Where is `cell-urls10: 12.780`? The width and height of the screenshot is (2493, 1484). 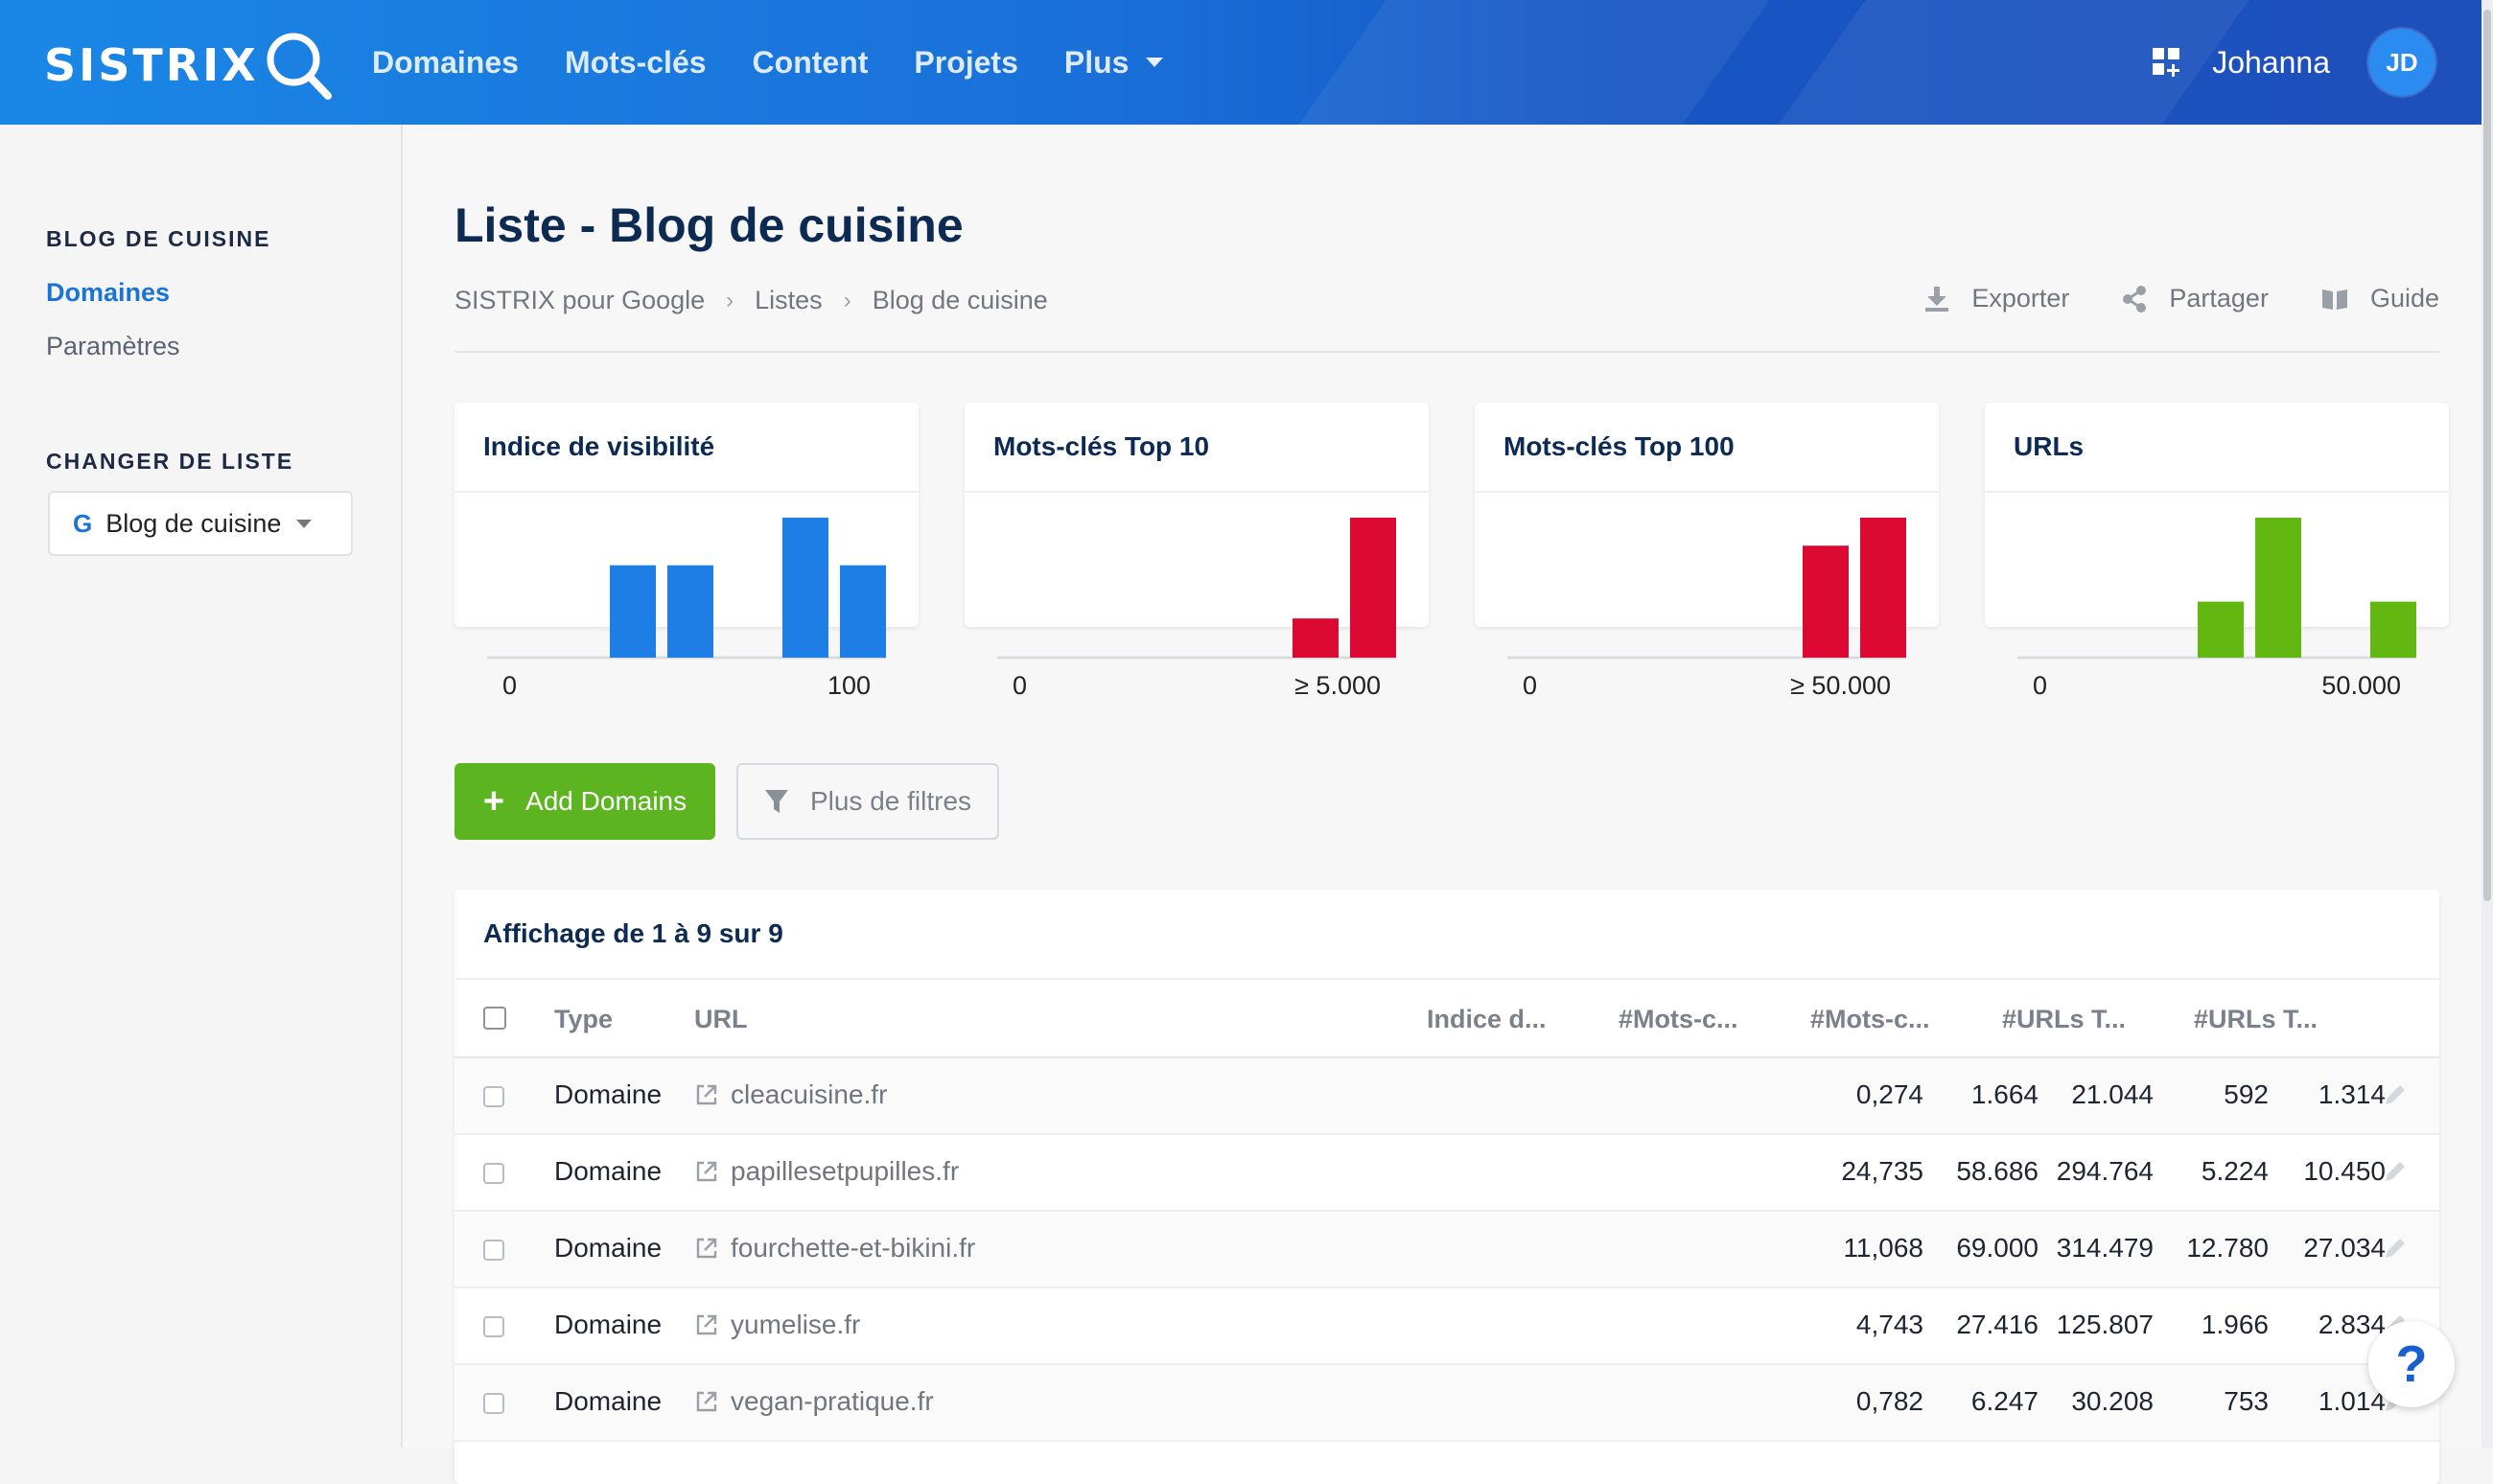 cell-urls10: 12.780 is located at coordinates (2227, 1248).